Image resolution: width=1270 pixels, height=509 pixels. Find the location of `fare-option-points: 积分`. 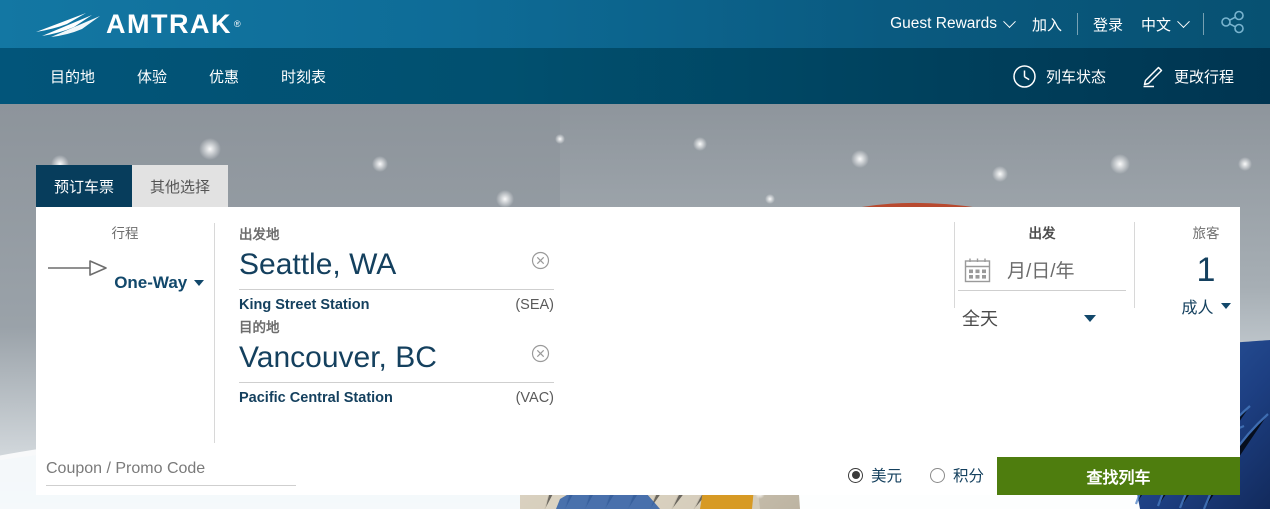

fare-option-points: 积分 is located at coordinates (957, 475).